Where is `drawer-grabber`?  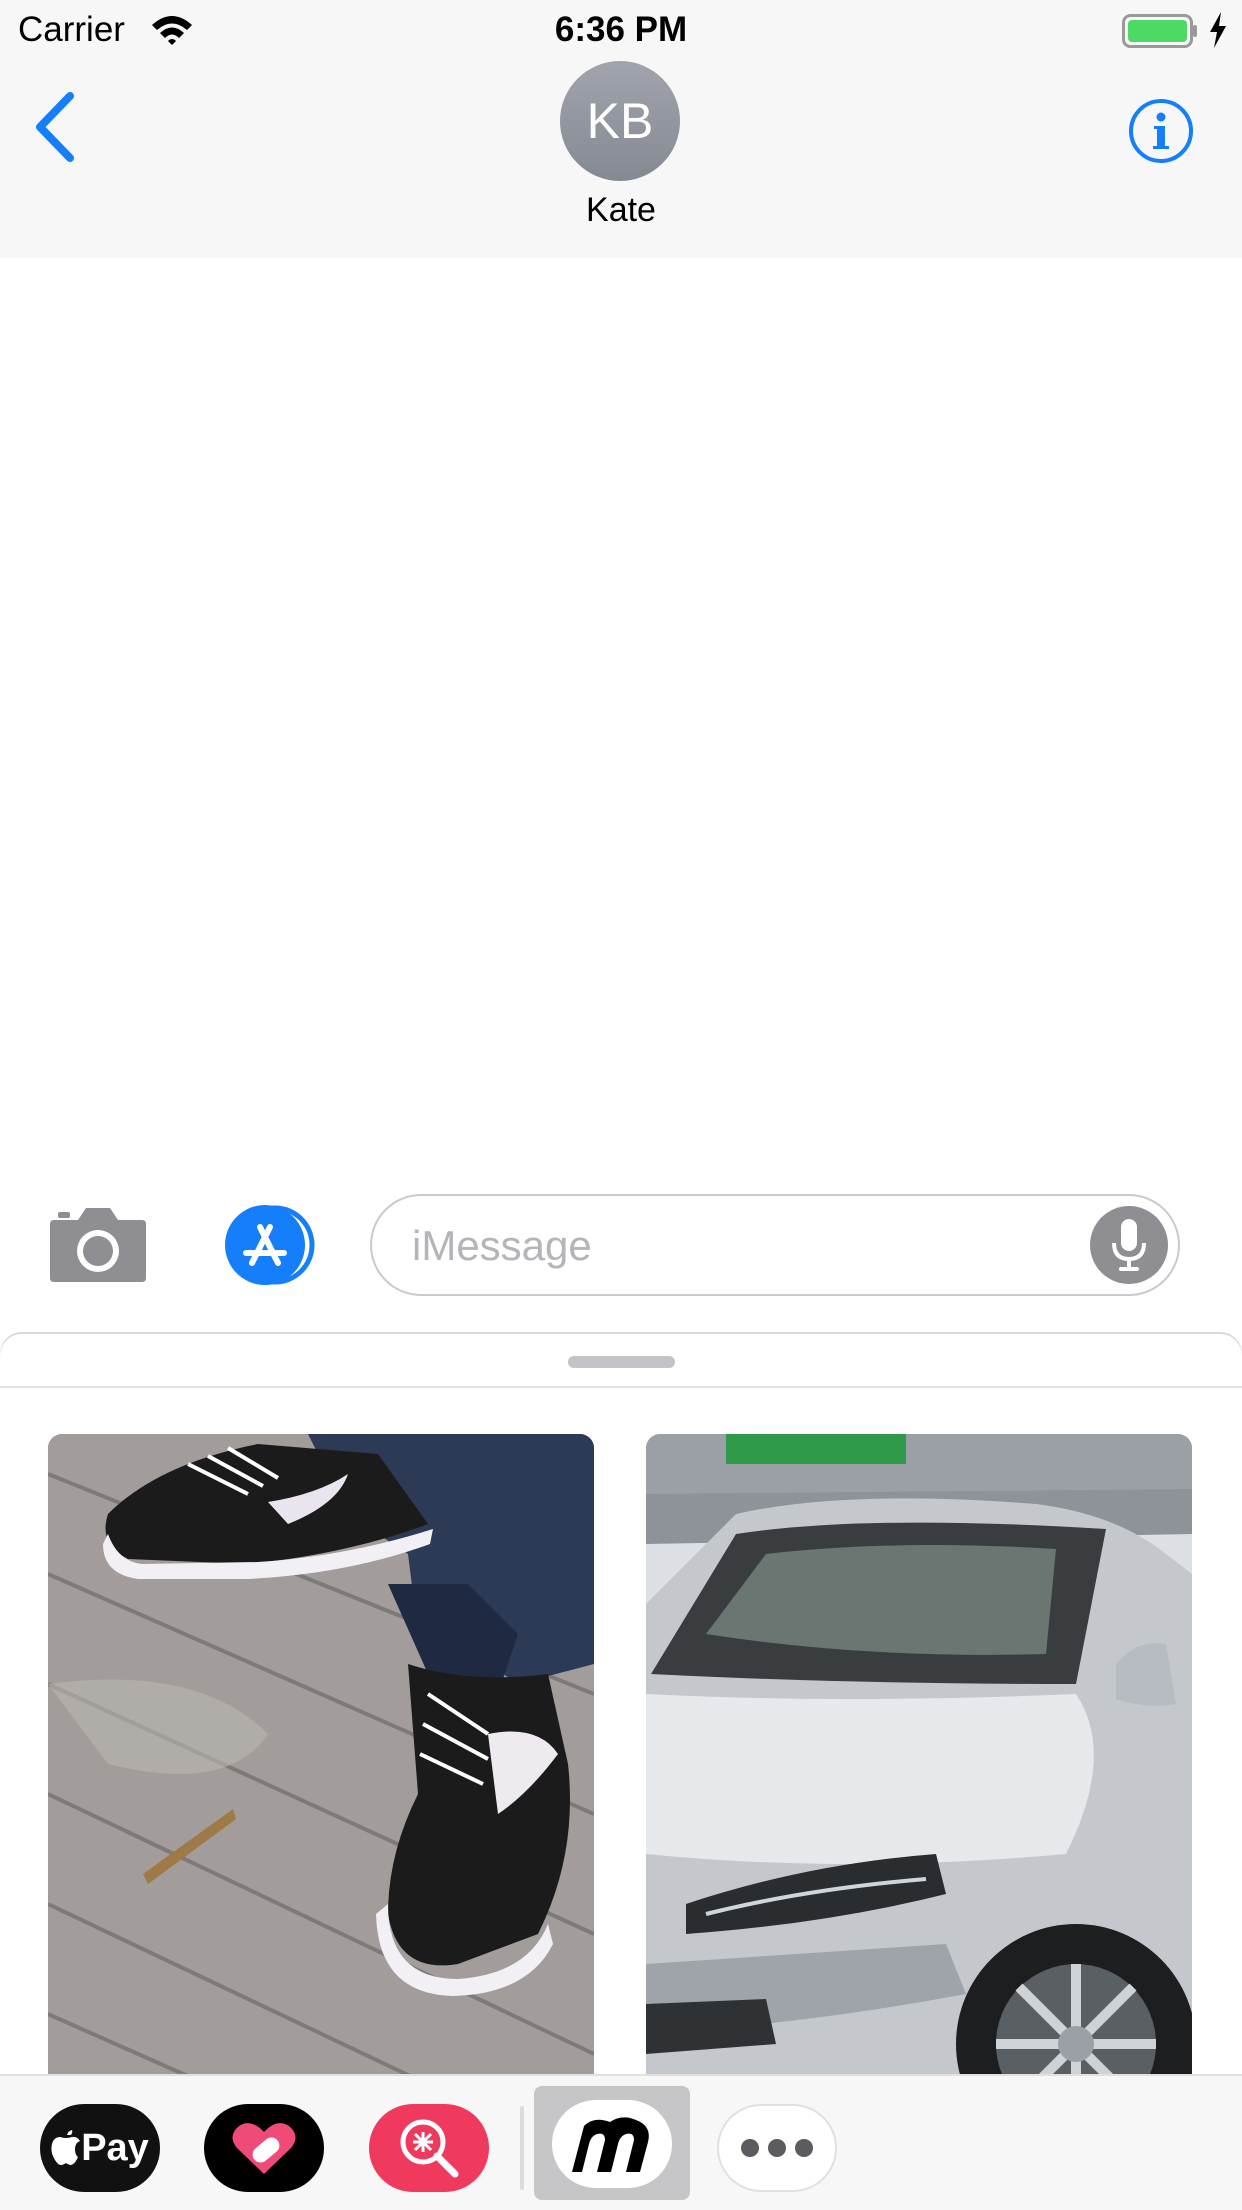
drawer-grabber is located at coordinates (621, 1362).